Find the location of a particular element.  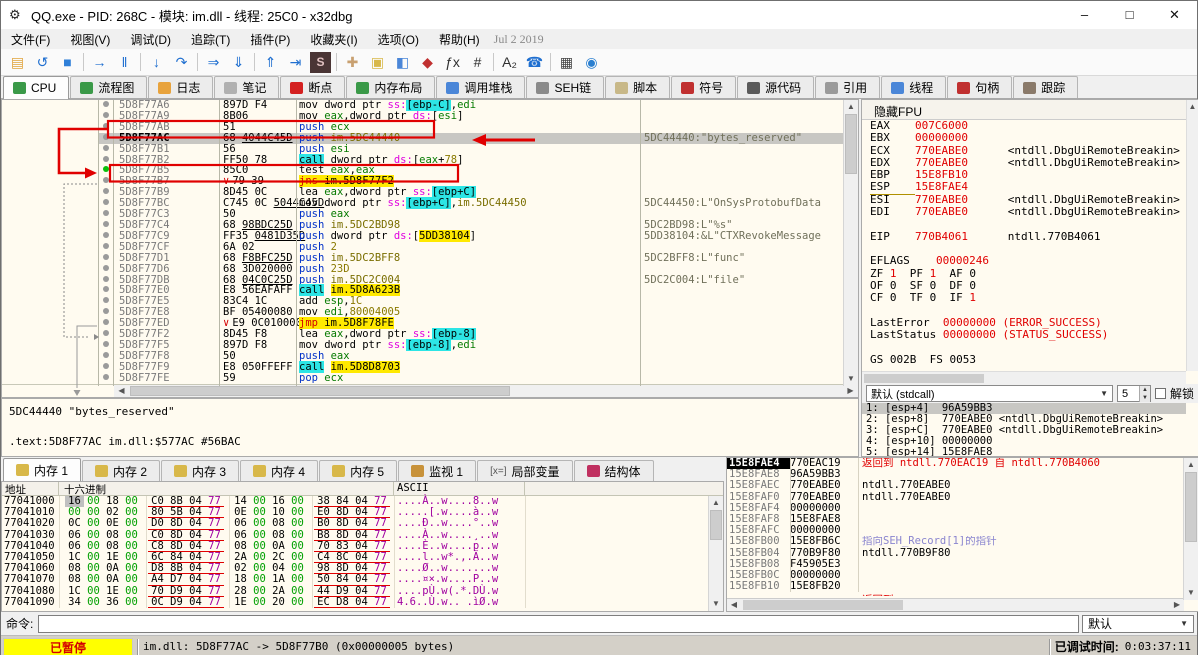

byte: 1A is located at coordinates (278, 579).